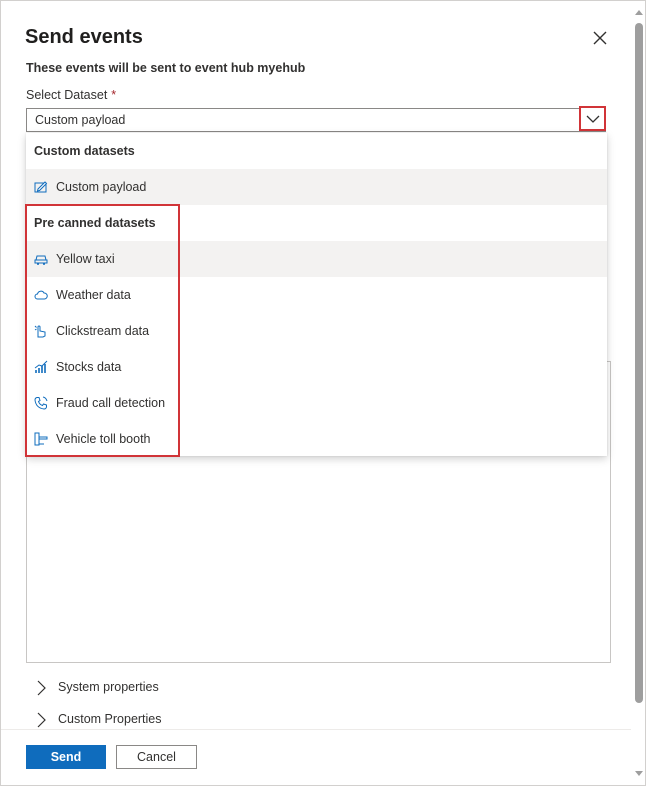 The image size is (648, 788). I want to click on scrollbar-thumb, so click(639, 363).